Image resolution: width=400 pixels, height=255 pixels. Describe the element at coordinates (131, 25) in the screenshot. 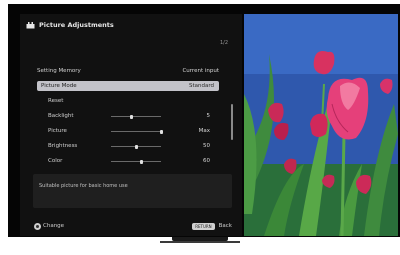

I see `panel-header: Picture Adjustments` at that location.